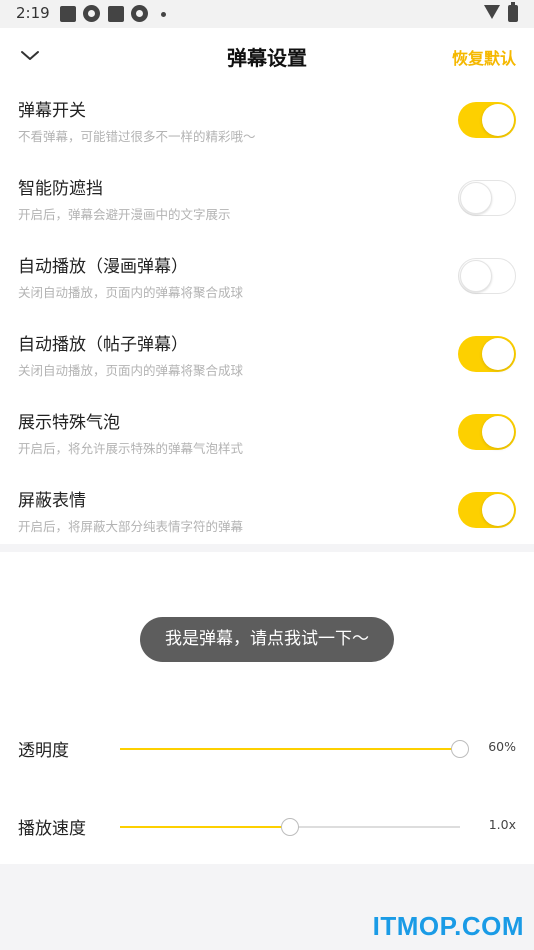 This screenshot has height=950, width=534. I want to click on speed-slider-fill, so click(205, 827).